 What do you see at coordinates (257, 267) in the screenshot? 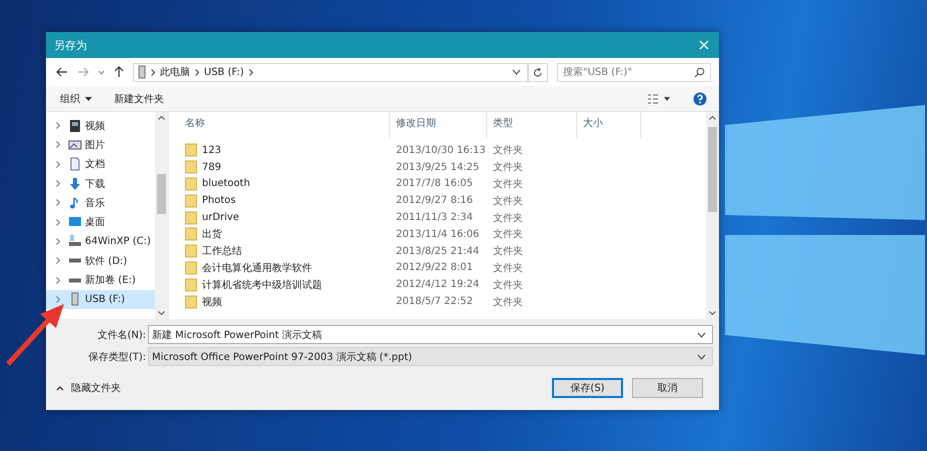
I see `file-name: 会计电算化通用教学软件` at bounding box center [257, 267].